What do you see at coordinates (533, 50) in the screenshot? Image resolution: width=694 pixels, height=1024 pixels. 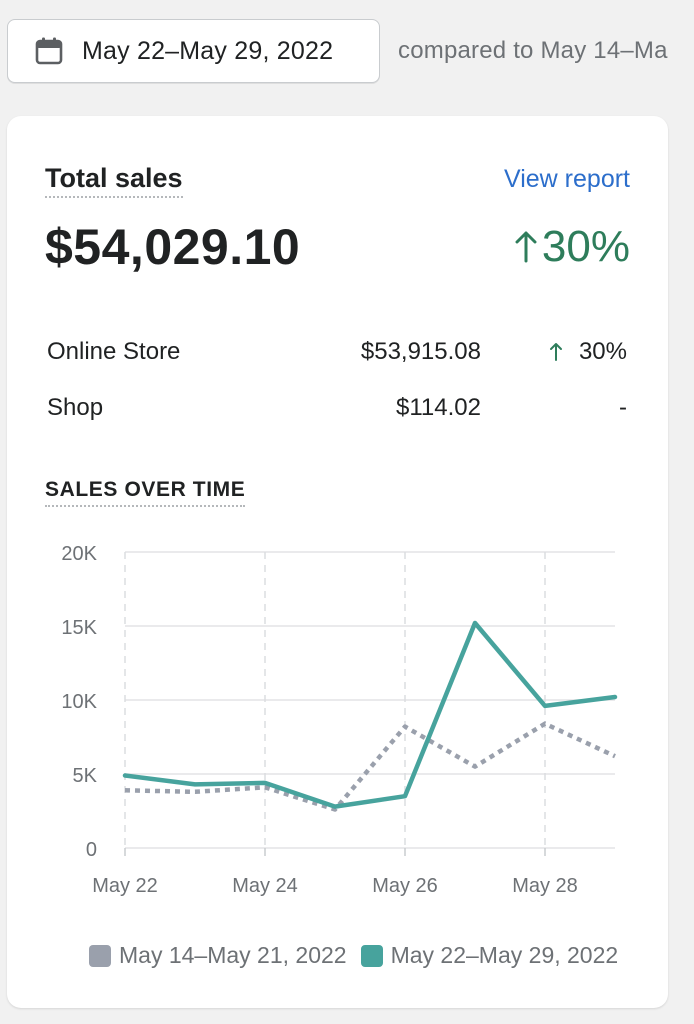 I see `comparison-text: compared to May 14–Ma` at bounding box center [533, 50].